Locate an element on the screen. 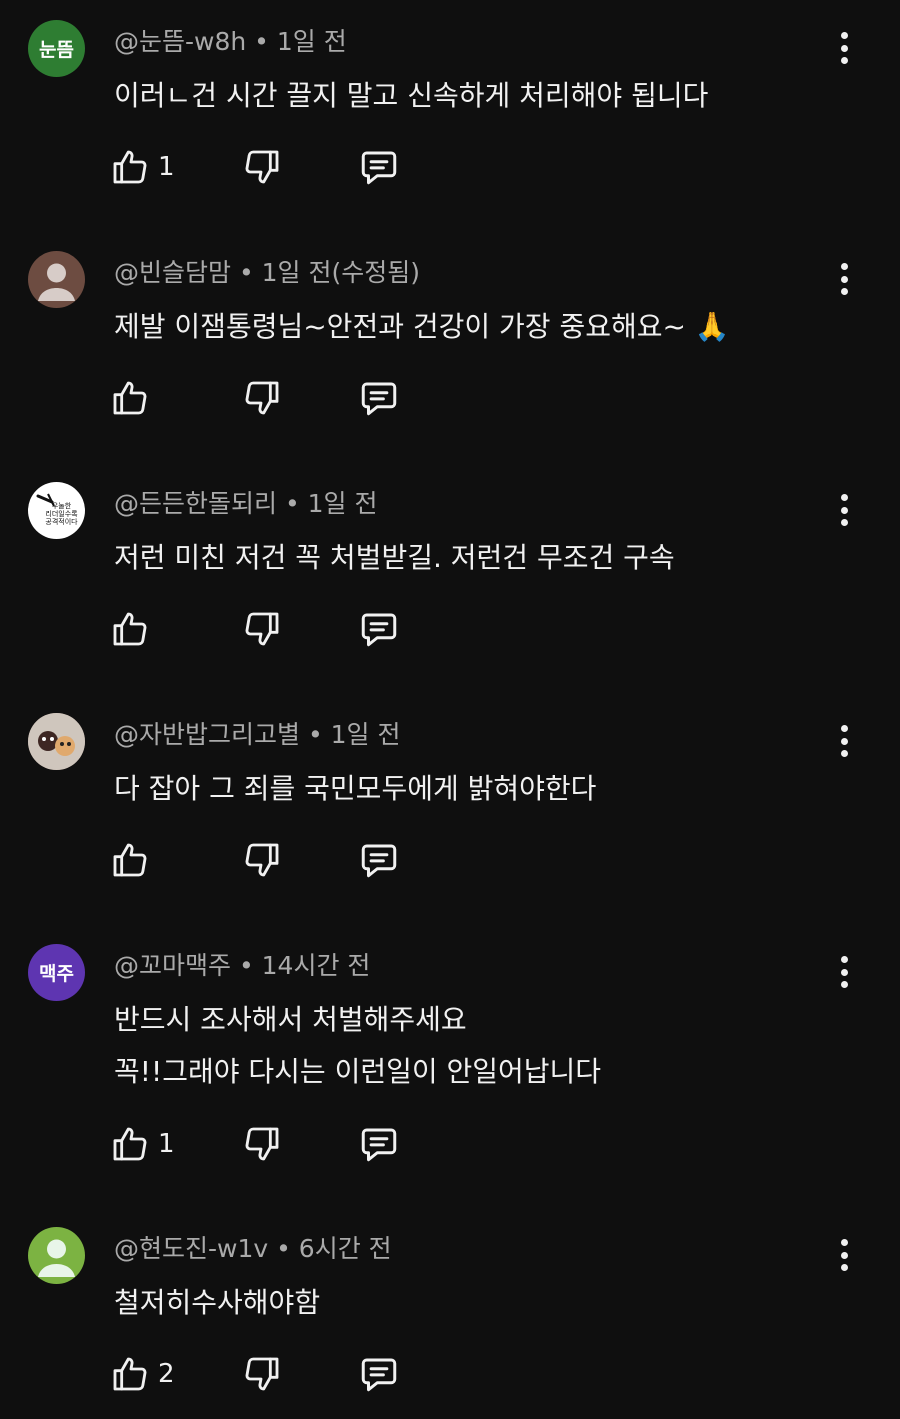 The width and height of the screenshot is (900, 1419). pet-photo-icon is located at coordinates (56, 741).